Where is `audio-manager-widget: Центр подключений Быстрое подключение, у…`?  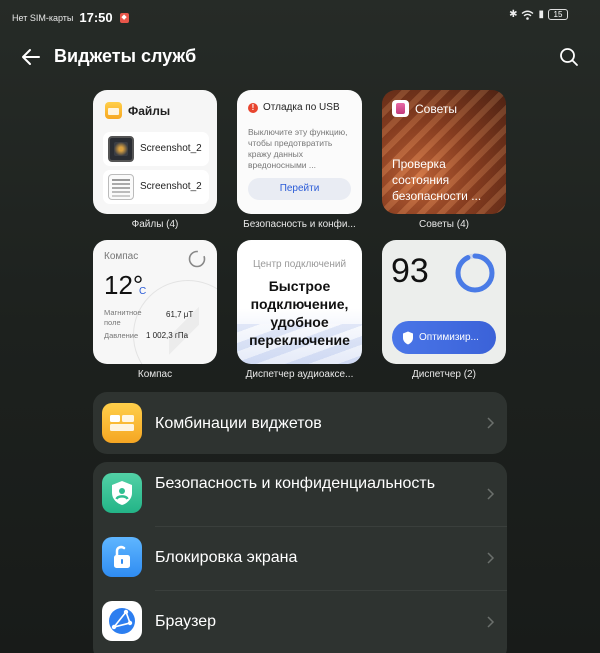
audio-manager-widget: Центр подключений Быстрое подключение, у… is located at coordinates (299, 302).